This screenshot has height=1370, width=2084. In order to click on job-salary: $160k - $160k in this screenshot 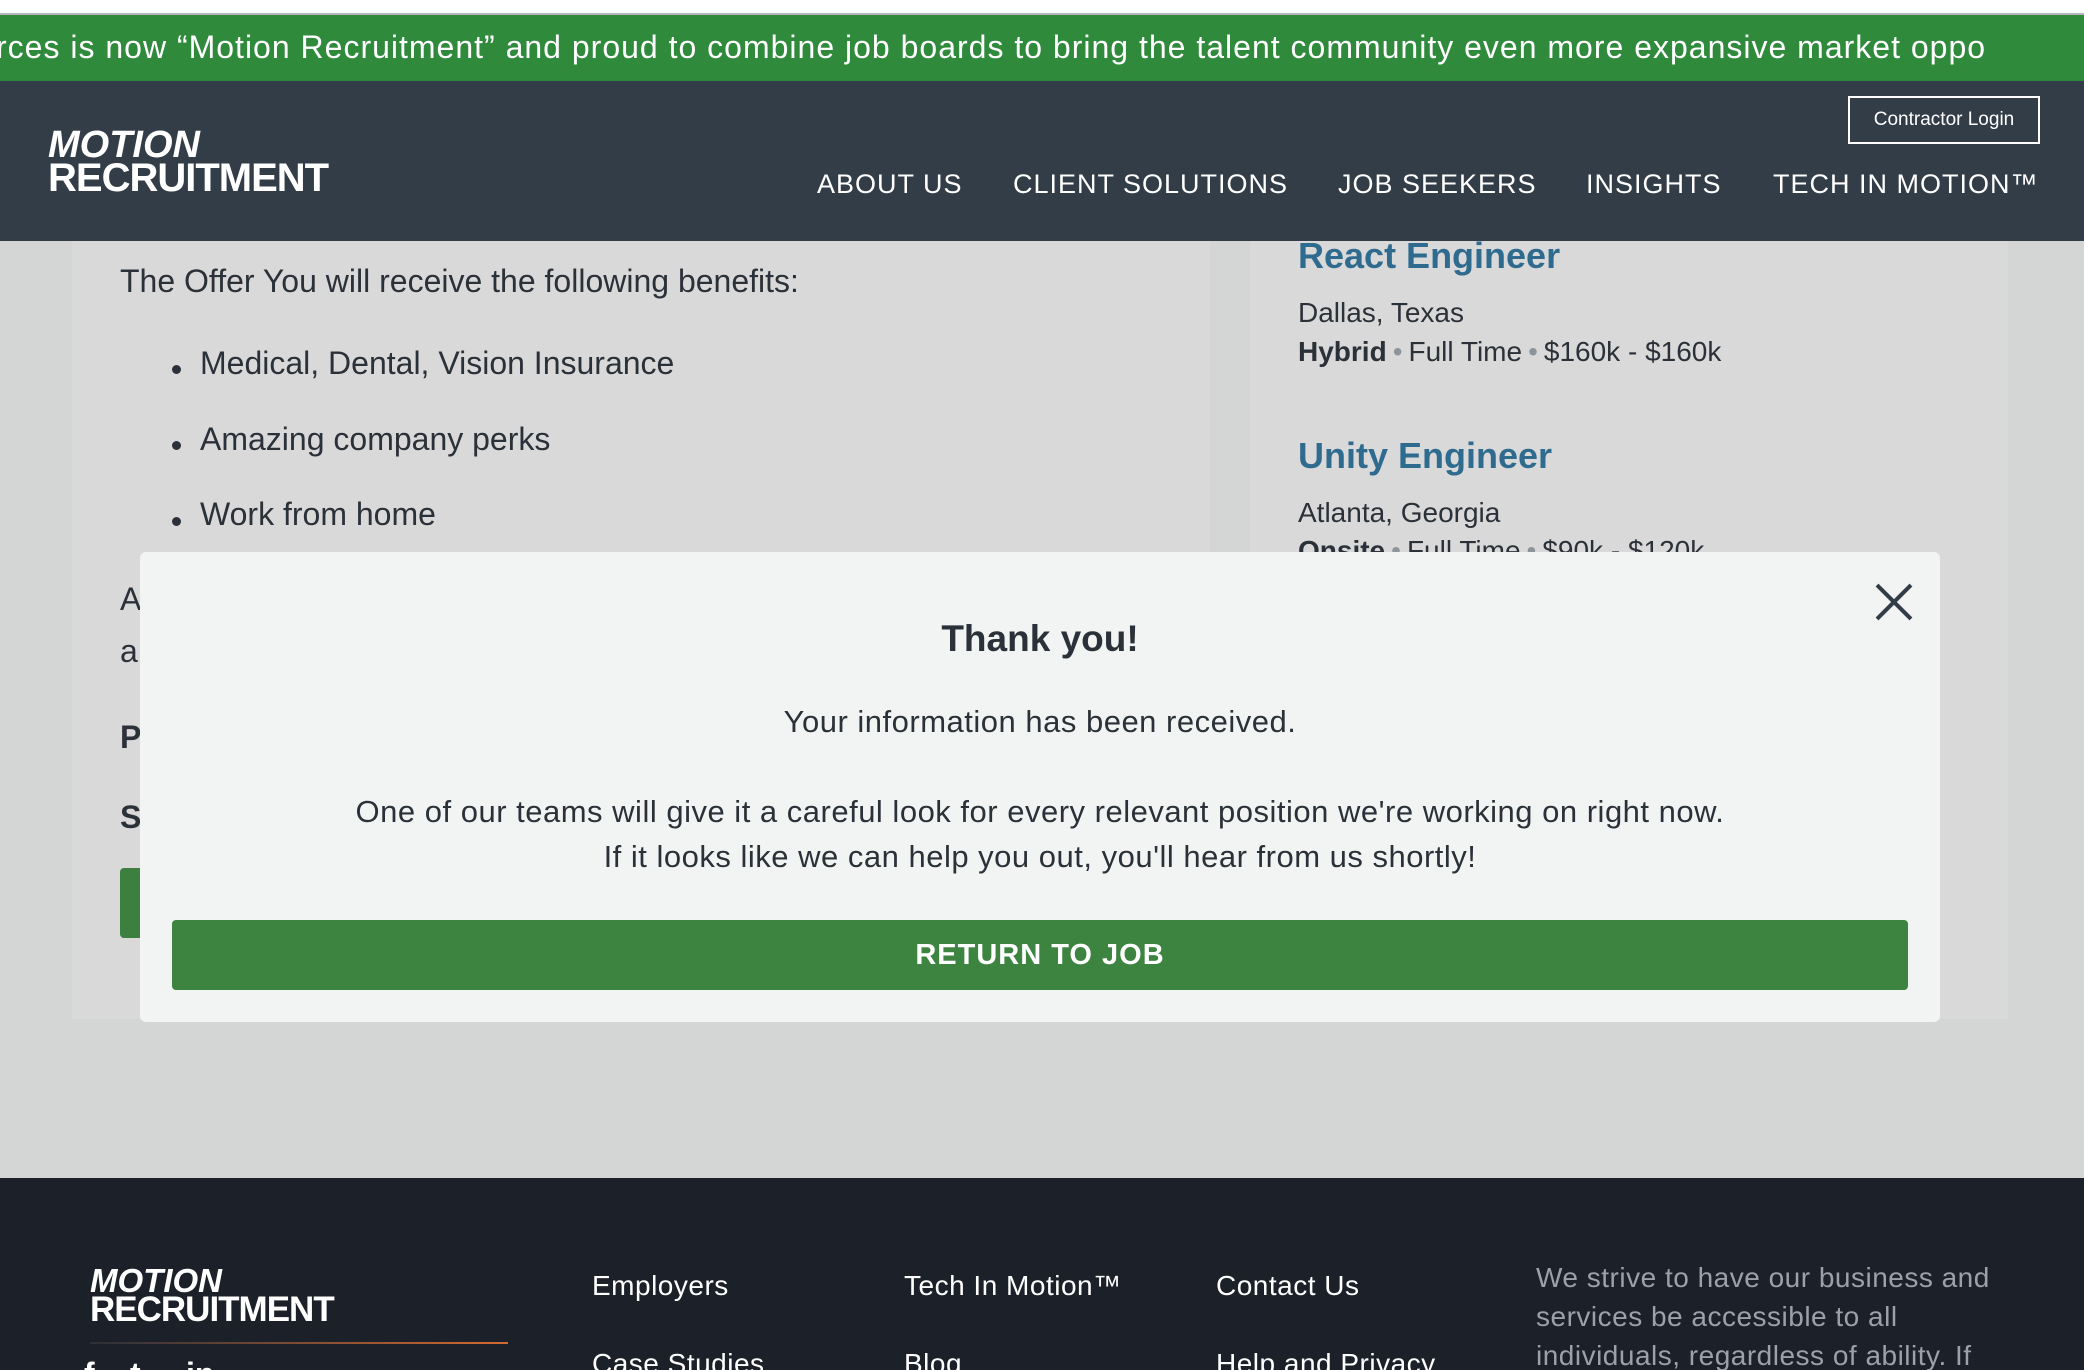, I will do `click(1632, 351)`.